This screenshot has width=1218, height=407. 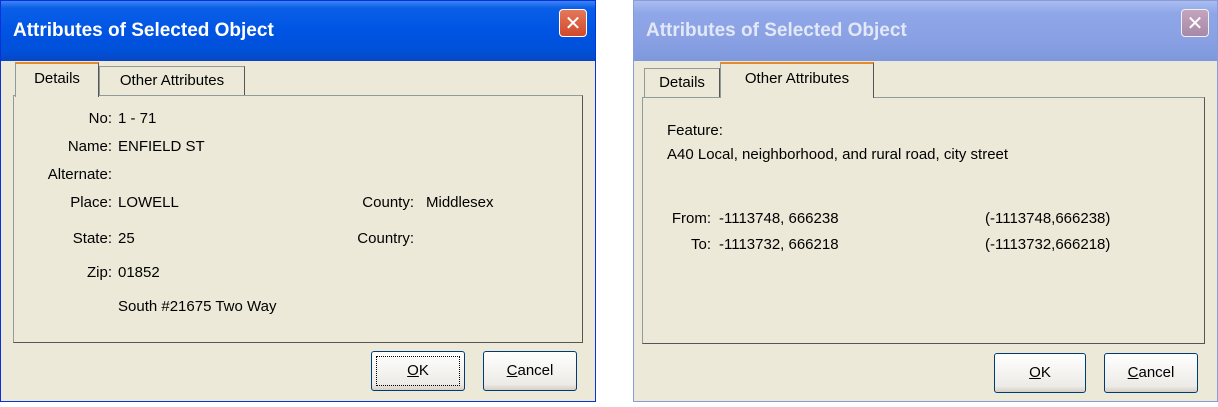 I want to click on from-paren-value: (-1113748,666238), so click(x=1048, y=218).